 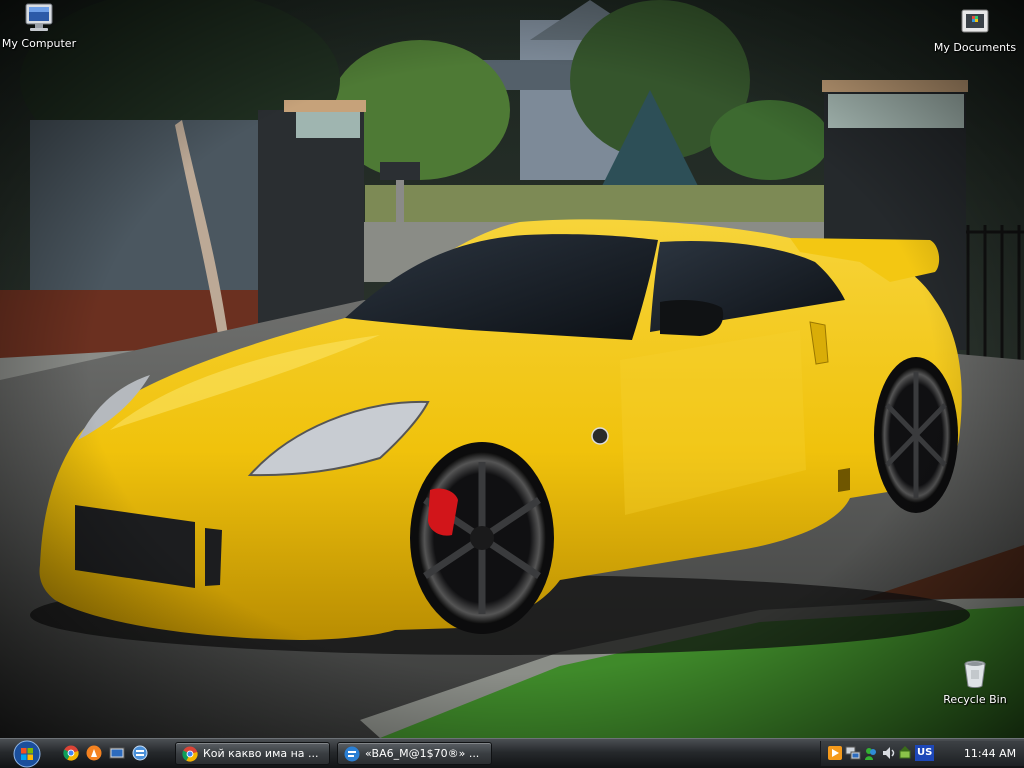 What do you see at coordinates (889, 753) in the screenshot?
I see `volume-icon` at bounding box center [889, 753].